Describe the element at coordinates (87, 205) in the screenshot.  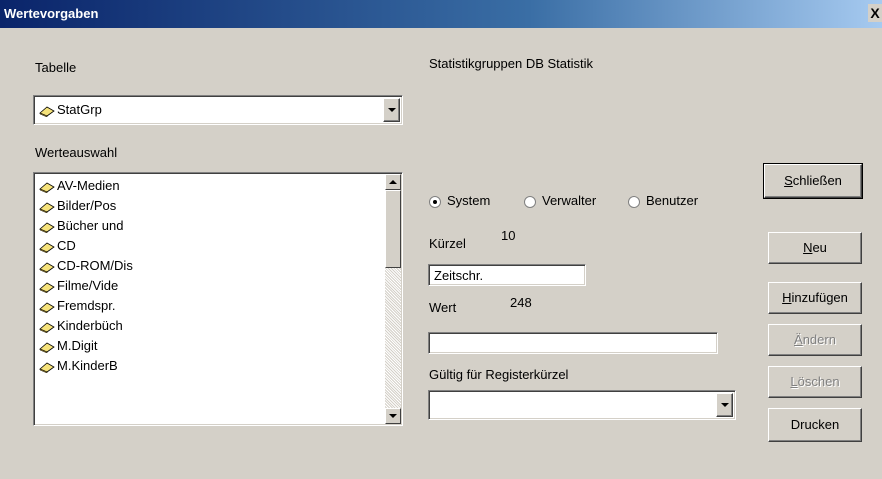
I see `list-item-label: Bilder/Pos` at that location.